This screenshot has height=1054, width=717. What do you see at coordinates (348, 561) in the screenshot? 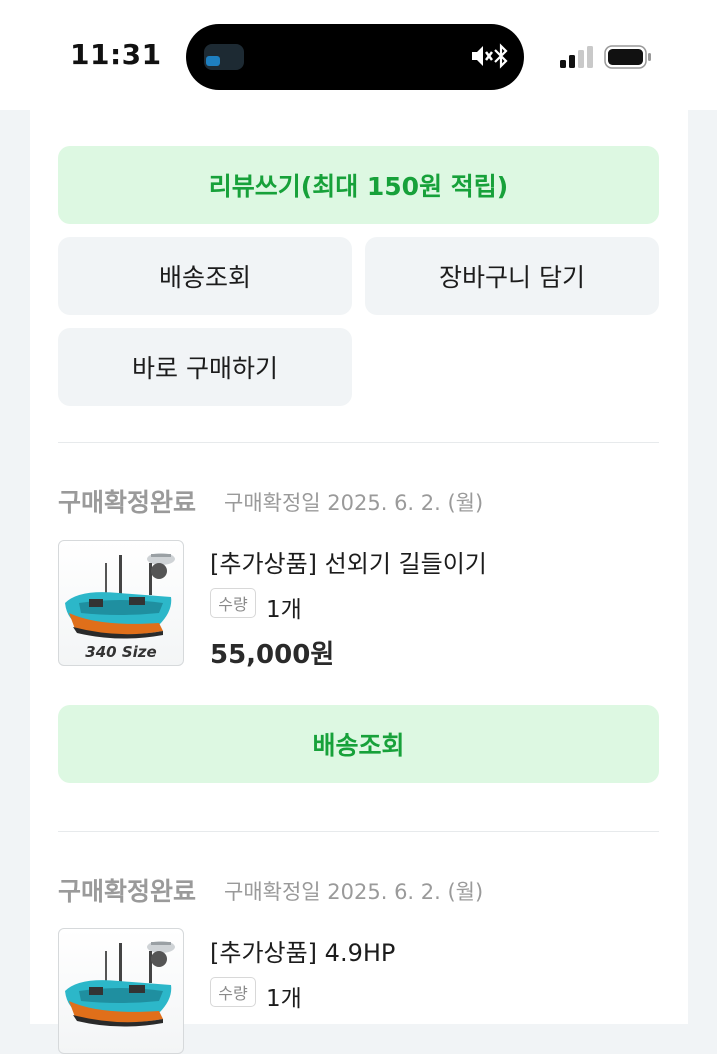
I see `product-name: [추가상품] 선외기 길들이기` at bounding box center [348, 561].